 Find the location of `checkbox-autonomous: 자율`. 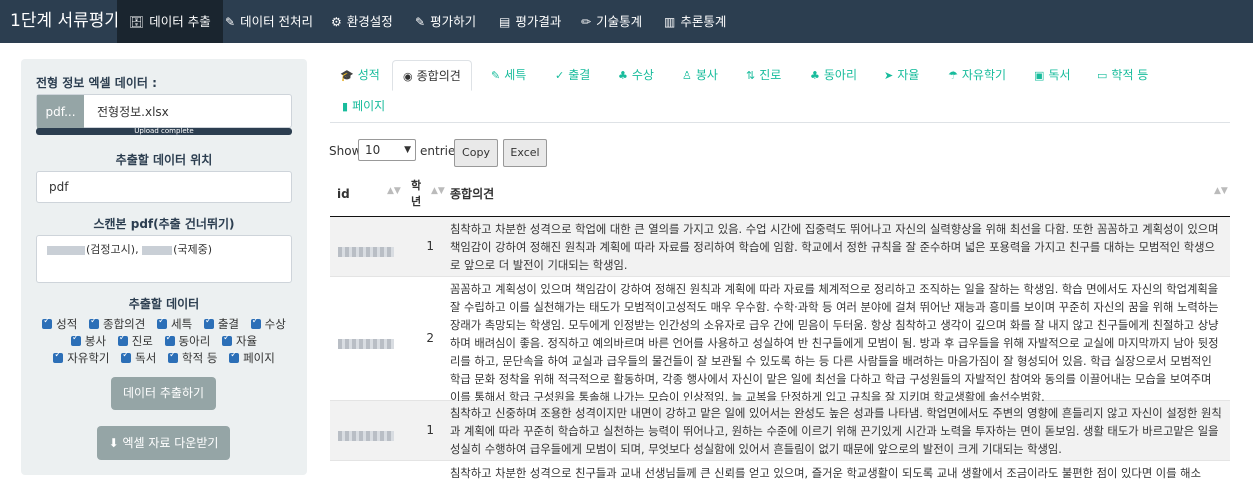

checkbox-autonomous: 자율 is located at coordinates (239, 341).